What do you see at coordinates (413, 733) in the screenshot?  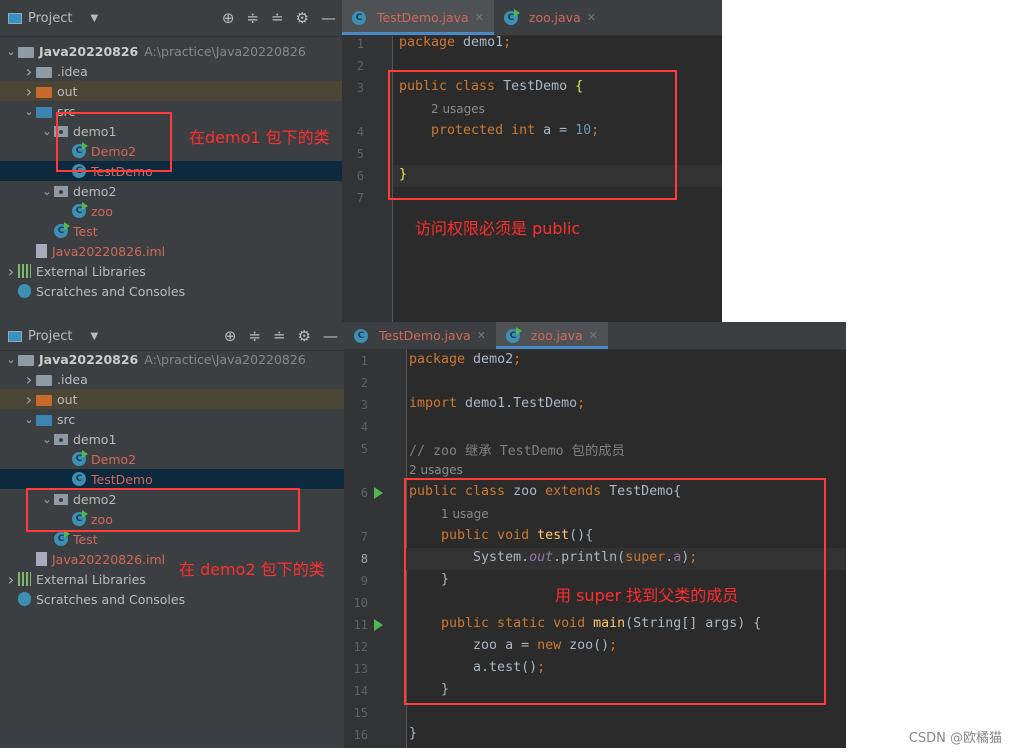 I see `code-line: }` at bounding box center [413, 733].